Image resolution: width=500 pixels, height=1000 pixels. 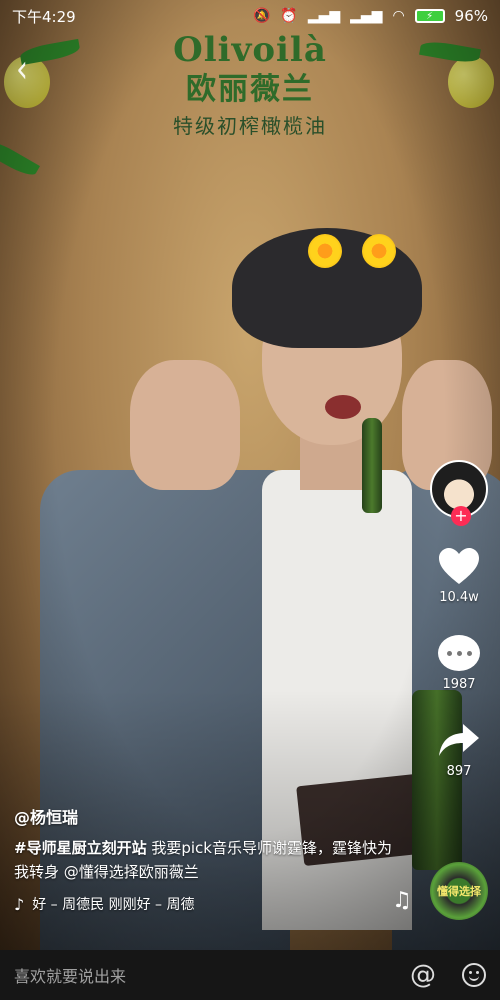 I want to click on comment-input-bar: 喜欢就要说出来 @, so click(x=250, y=975).